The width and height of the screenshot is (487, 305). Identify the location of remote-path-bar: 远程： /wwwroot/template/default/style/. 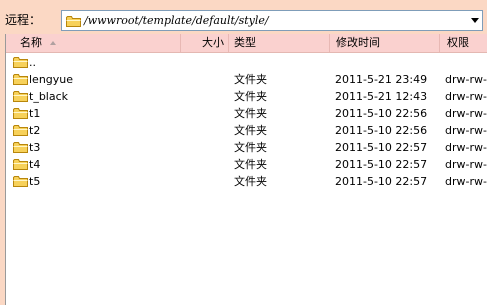
(243, 17).